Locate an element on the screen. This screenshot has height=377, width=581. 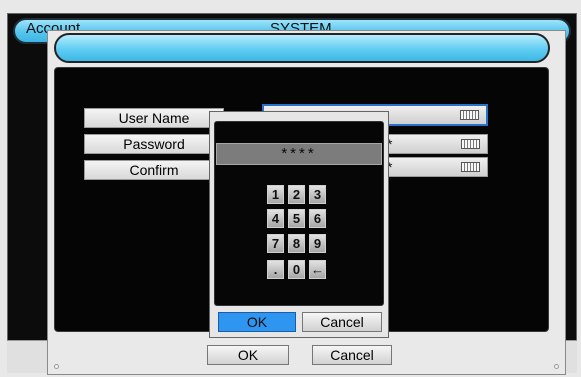
key-1: 1 is located at coordinates (275, 194).